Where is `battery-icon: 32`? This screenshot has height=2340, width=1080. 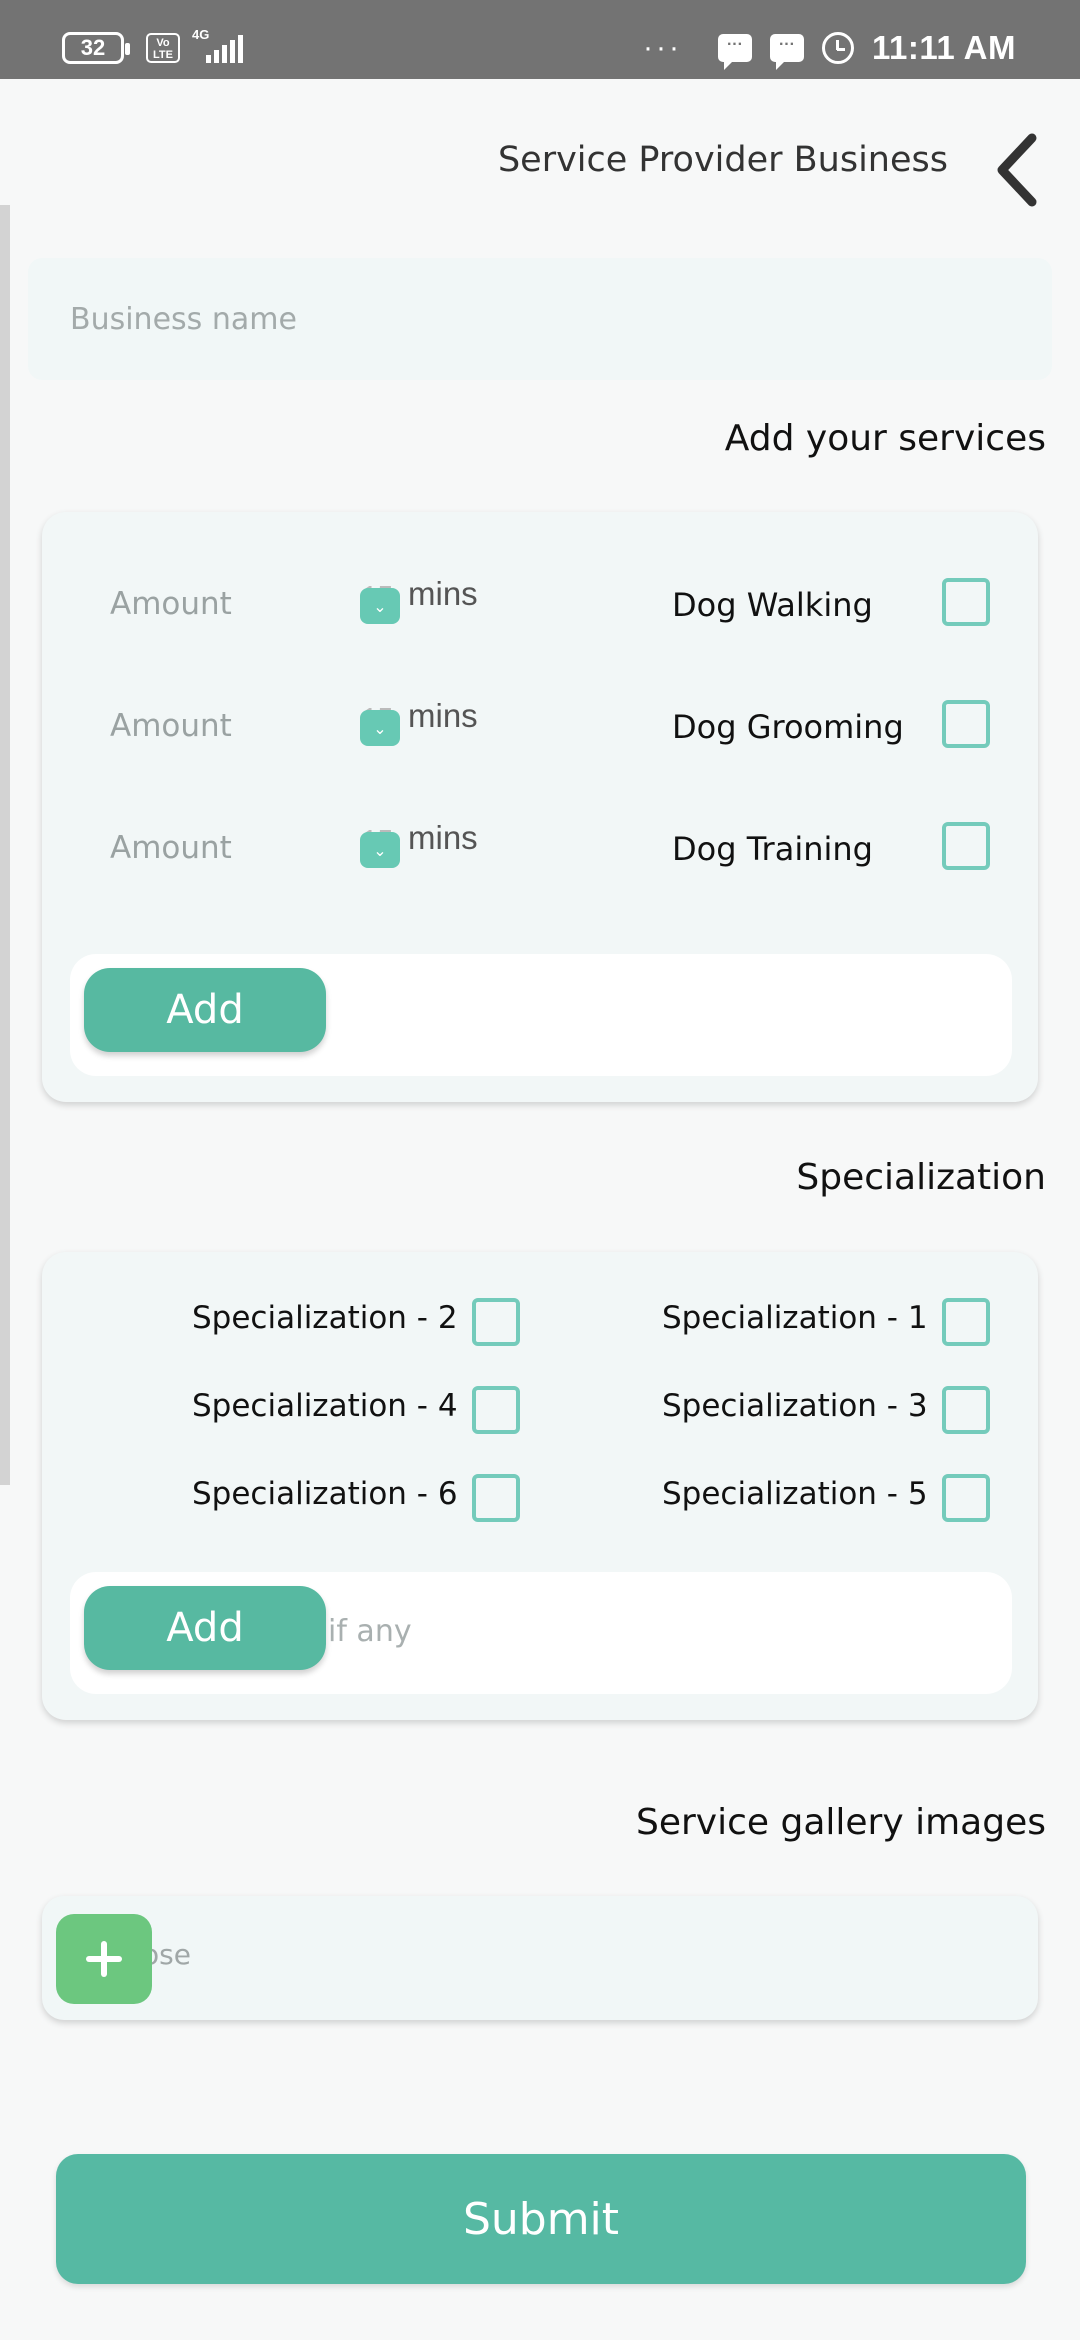
battery-icon: 32 is located at coordinates (96, 48).